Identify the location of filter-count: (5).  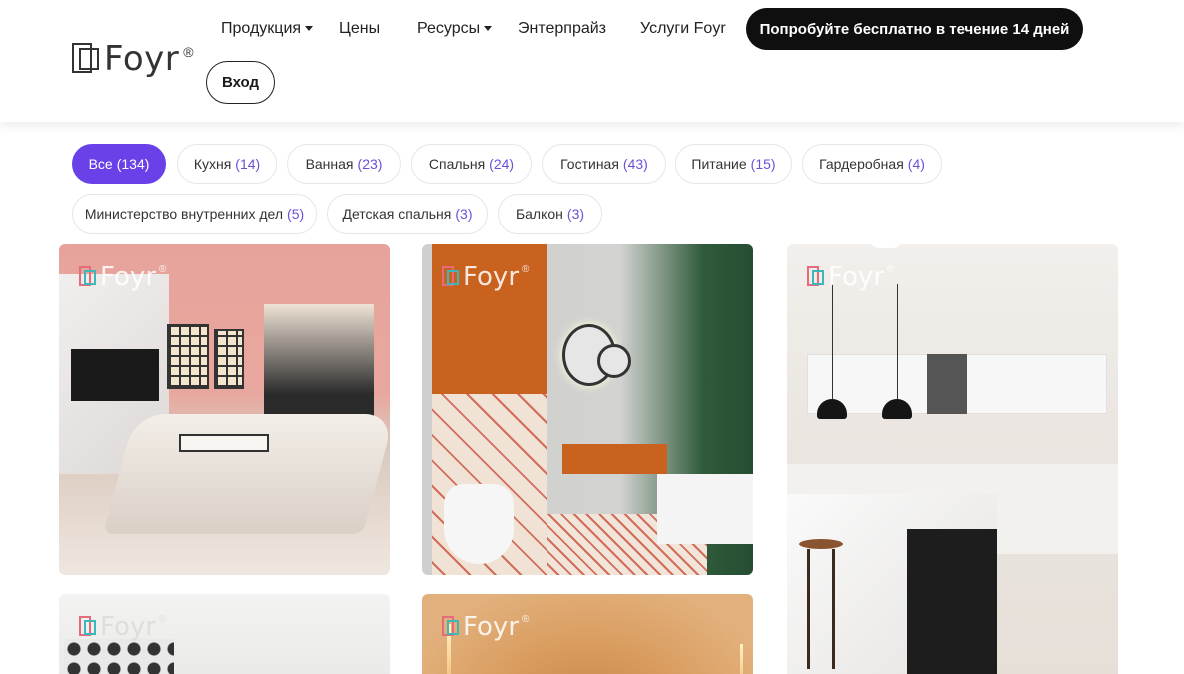
(296, 214).